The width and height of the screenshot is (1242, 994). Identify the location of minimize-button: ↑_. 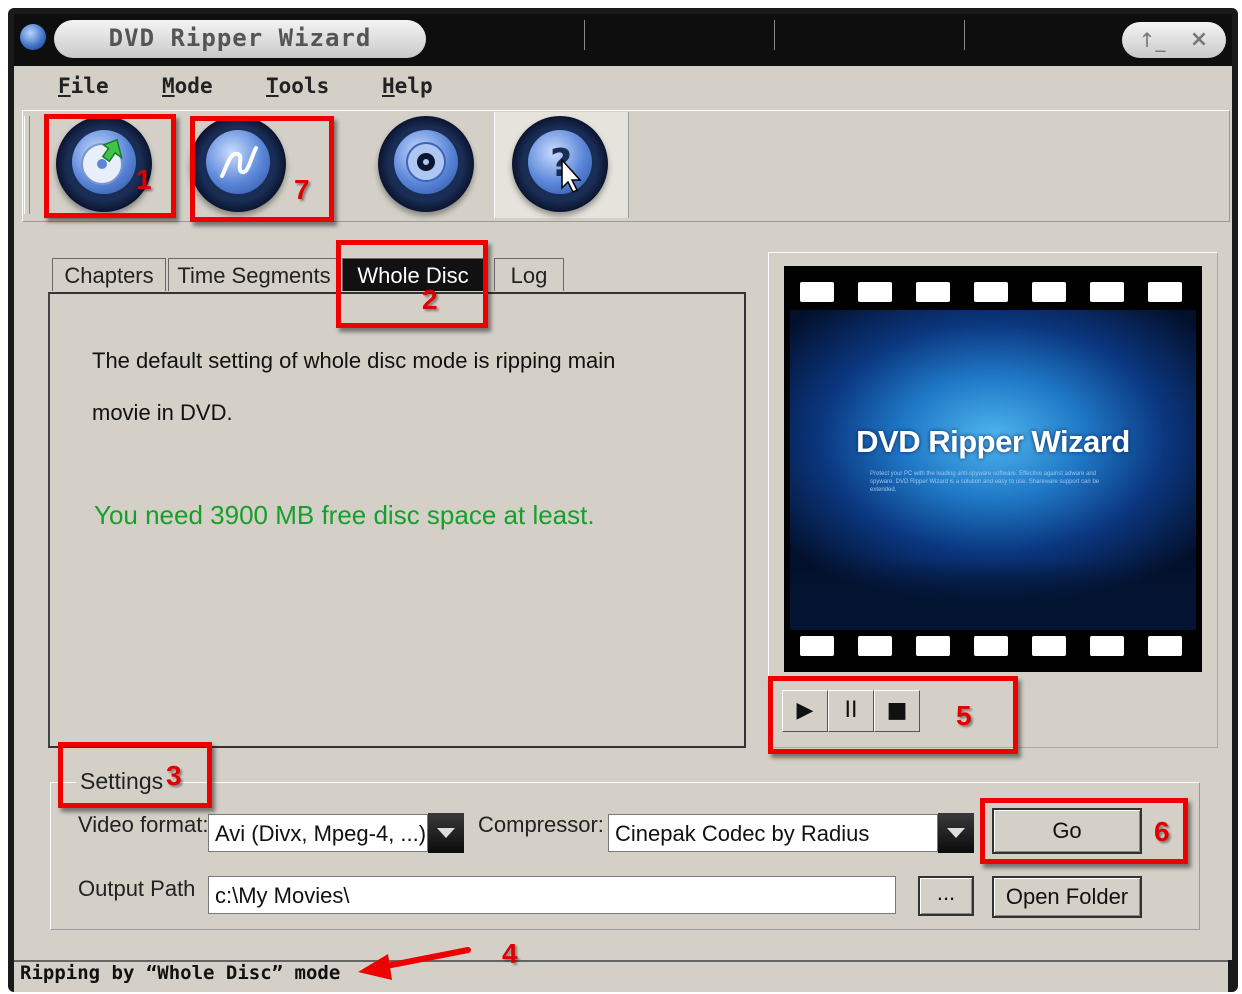
(1152, 40).